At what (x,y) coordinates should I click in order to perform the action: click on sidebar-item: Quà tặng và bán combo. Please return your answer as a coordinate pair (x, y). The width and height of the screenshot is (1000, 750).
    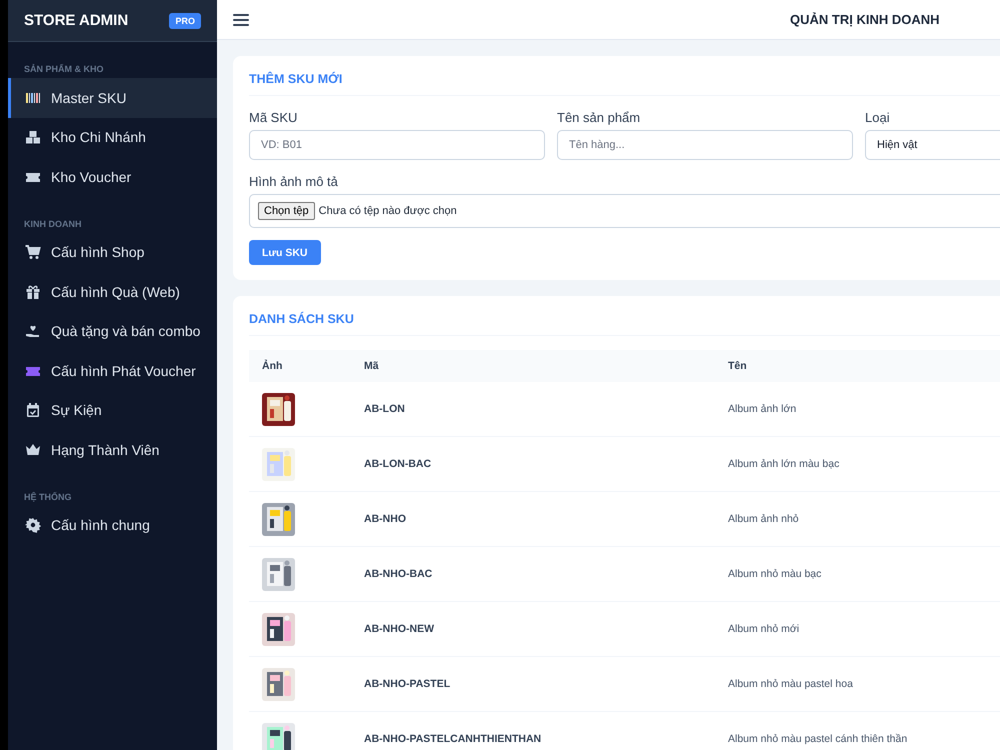
    Looking at the image, I should click on (112, 331).